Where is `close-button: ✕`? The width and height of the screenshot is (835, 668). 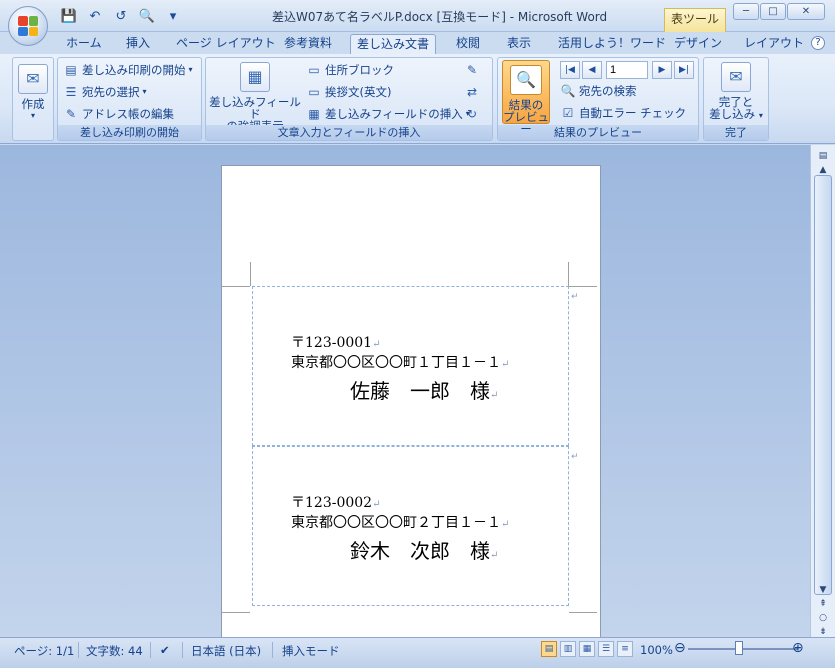 close-button: ✕ is located at coordinates (806, 11).